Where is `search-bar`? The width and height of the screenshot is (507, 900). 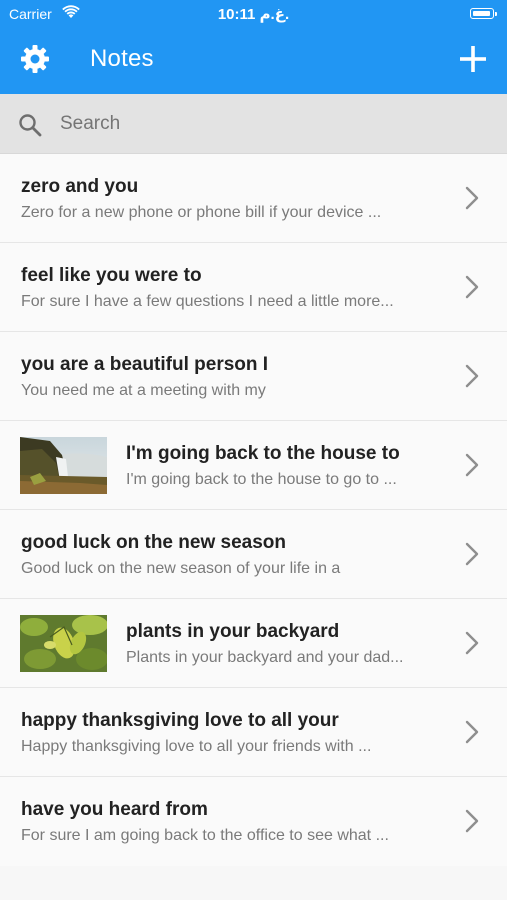 search-bar is located at coordinates (253, 124).